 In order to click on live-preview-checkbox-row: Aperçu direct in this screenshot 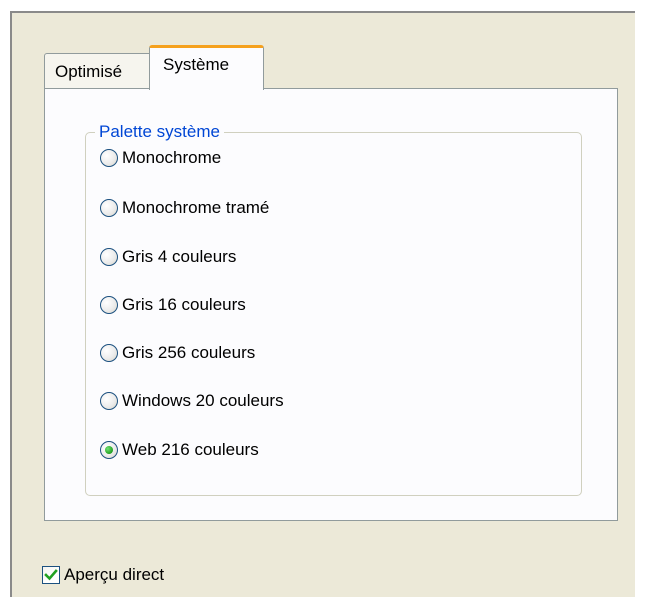, I will do `click(103, 575)`.